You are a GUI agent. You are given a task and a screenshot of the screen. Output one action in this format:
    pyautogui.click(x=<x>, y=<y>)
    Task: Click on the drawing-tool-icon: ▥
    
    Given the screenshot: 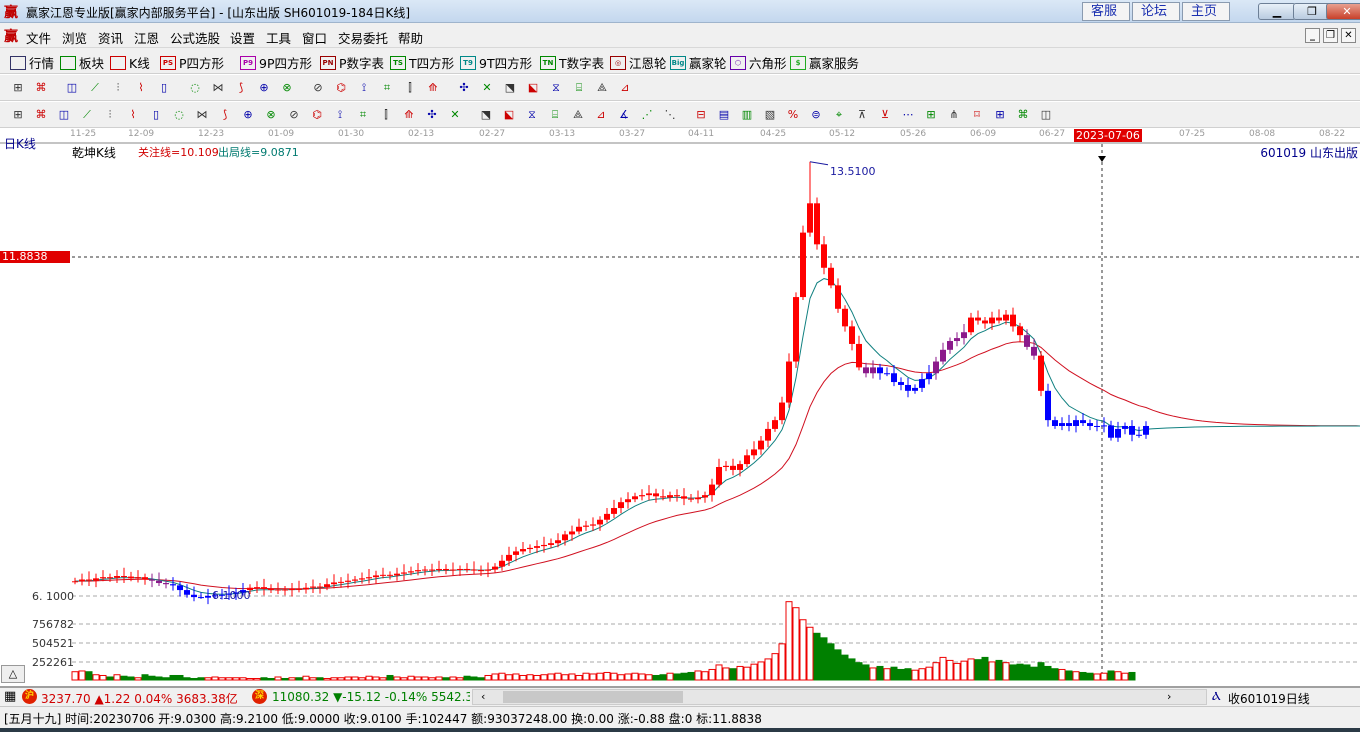 What is the action you would take?
    pyautogui.click(x=747, y=115)
    